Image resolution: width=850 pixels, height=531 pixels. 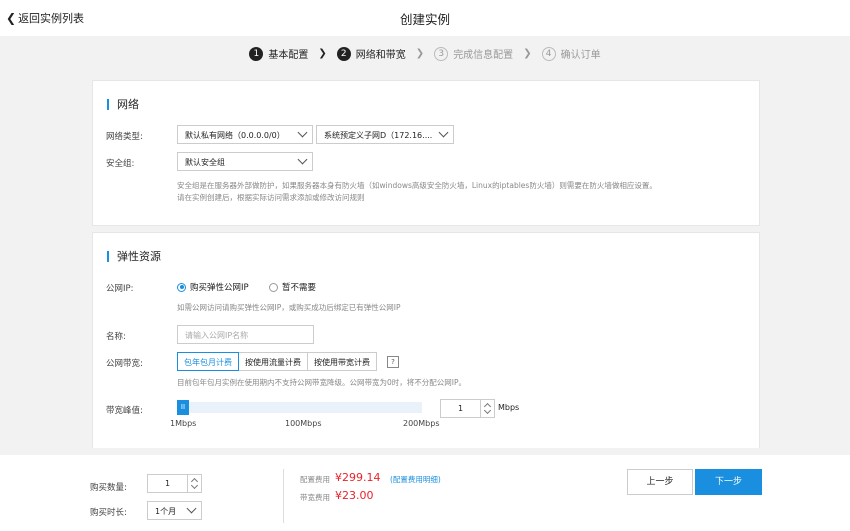 What do you see at coordinates (208, 361) in the screenshot?
I see `billing-monthly-button: 包年包月计费` at bounding box center [208, 361].